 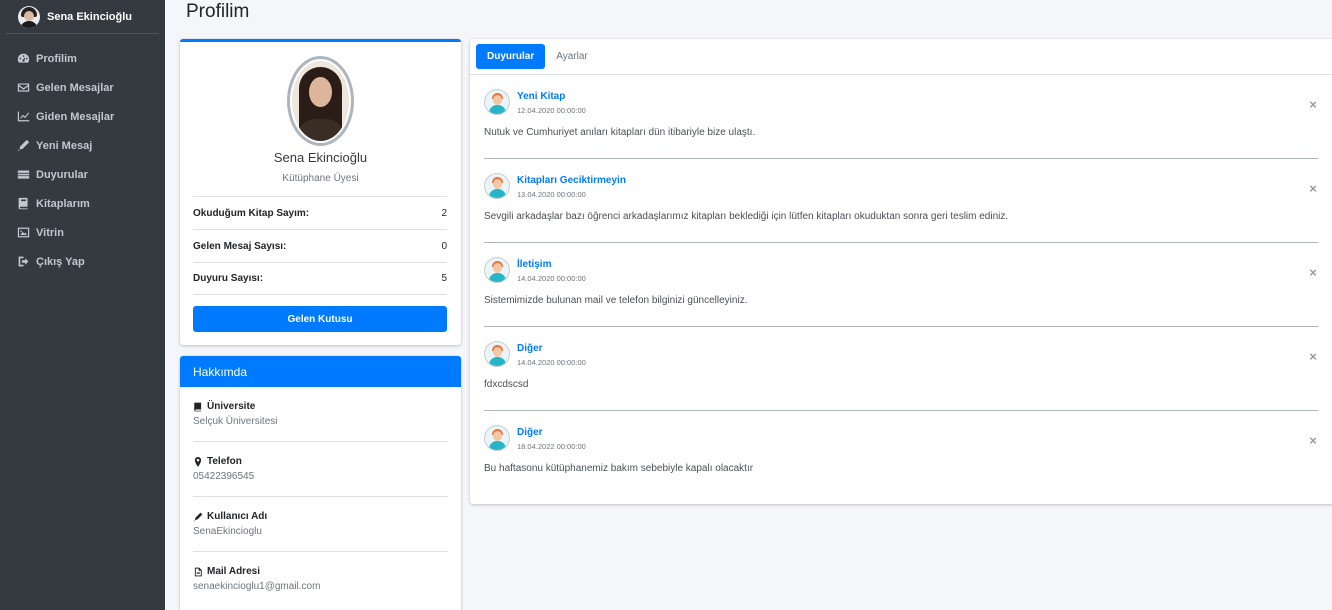 What do you see at coordinates (50, 232) in the screenshot?
I see `sidebar-item-label: Vitrin` at bounding box center [50, 232].